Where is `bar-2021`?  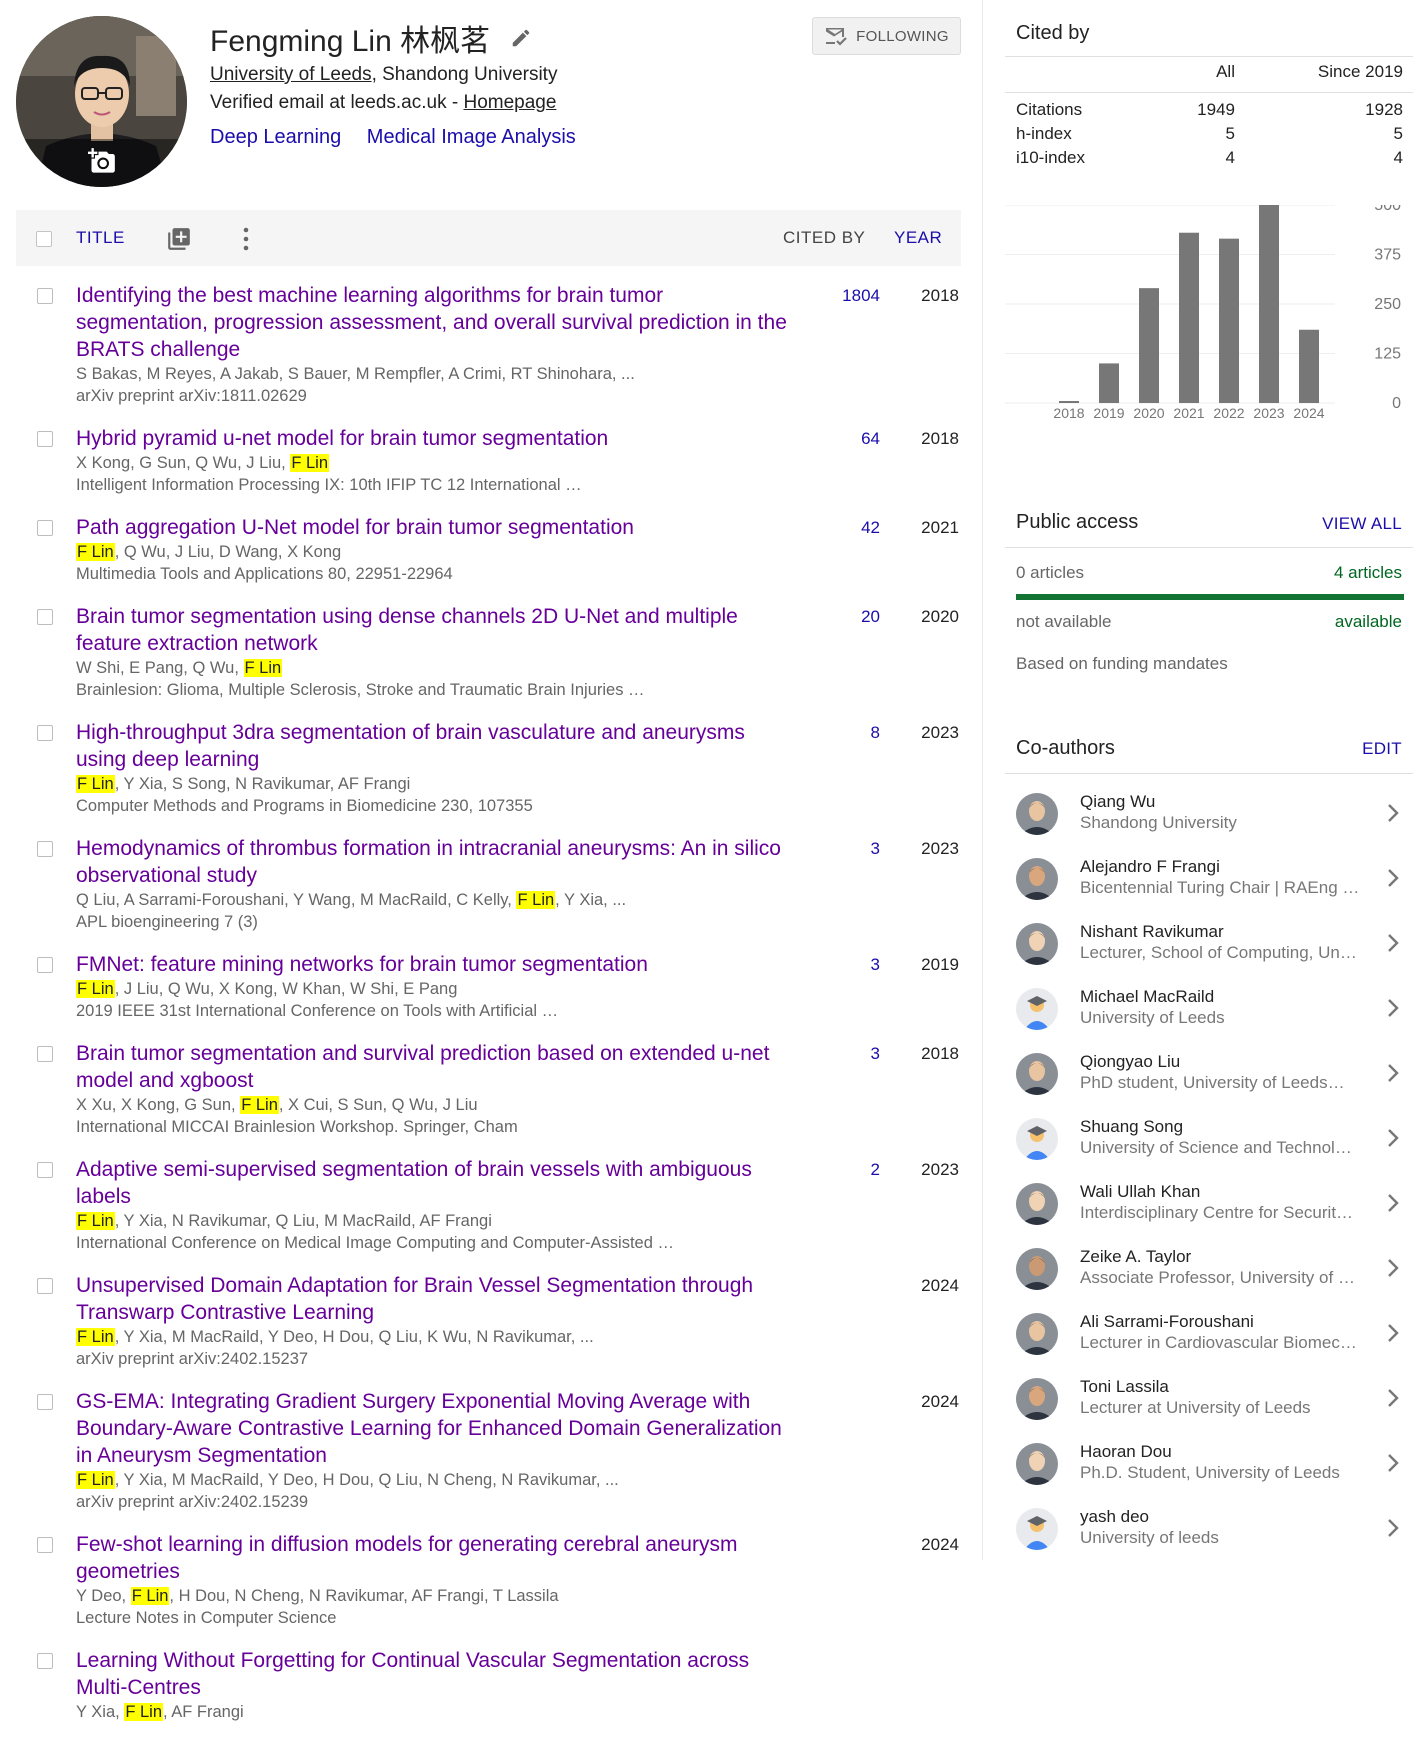
bar-2021 is located at coordinates (1189, 317).